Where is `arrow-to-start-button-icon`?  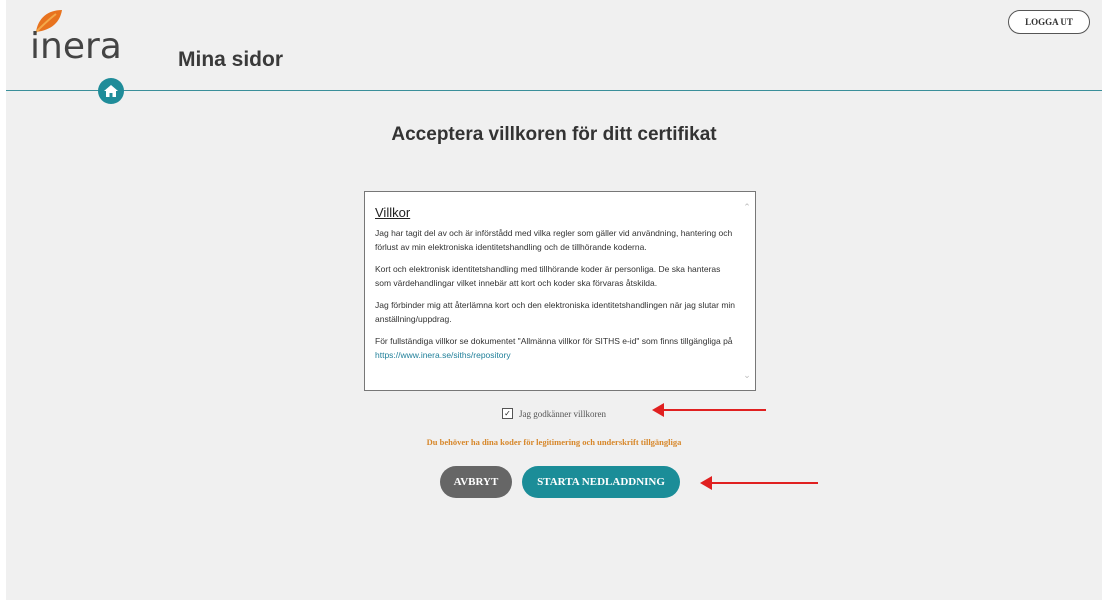 arrow-to-start-button-icon is located at coordinates (759, 483).